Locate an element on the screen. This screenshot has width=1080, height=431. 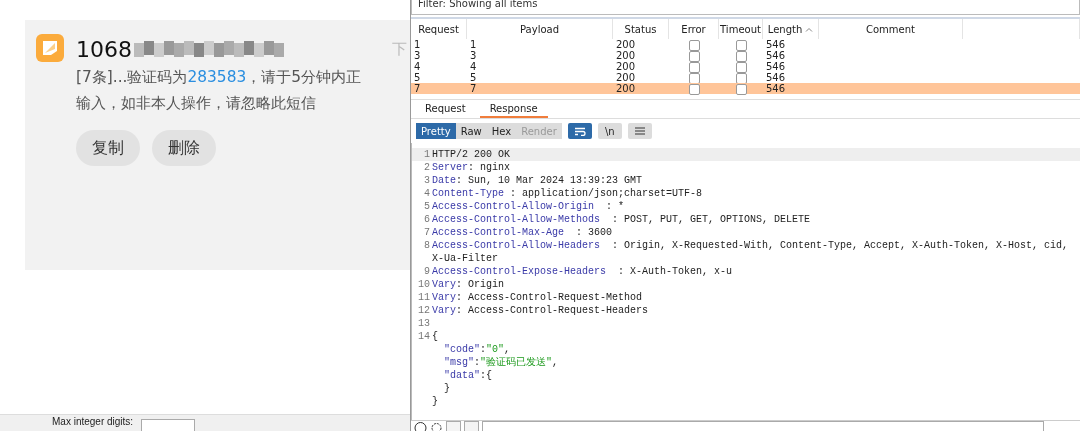
column-header: Status is located at coordinates (641, 29).